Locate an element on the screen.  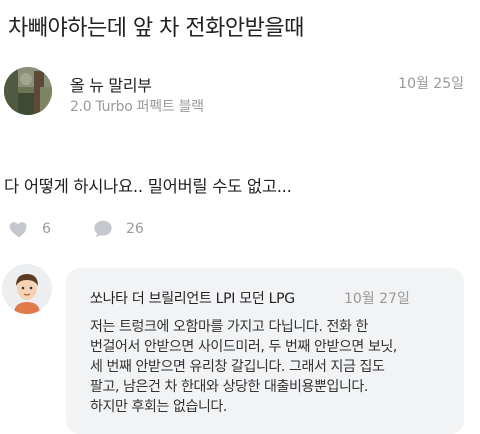
comment-text-line: 번걸어서 안받으면 사이드미러, 두 번째 안받으면 보닛, is located at coordinates (243, 347).